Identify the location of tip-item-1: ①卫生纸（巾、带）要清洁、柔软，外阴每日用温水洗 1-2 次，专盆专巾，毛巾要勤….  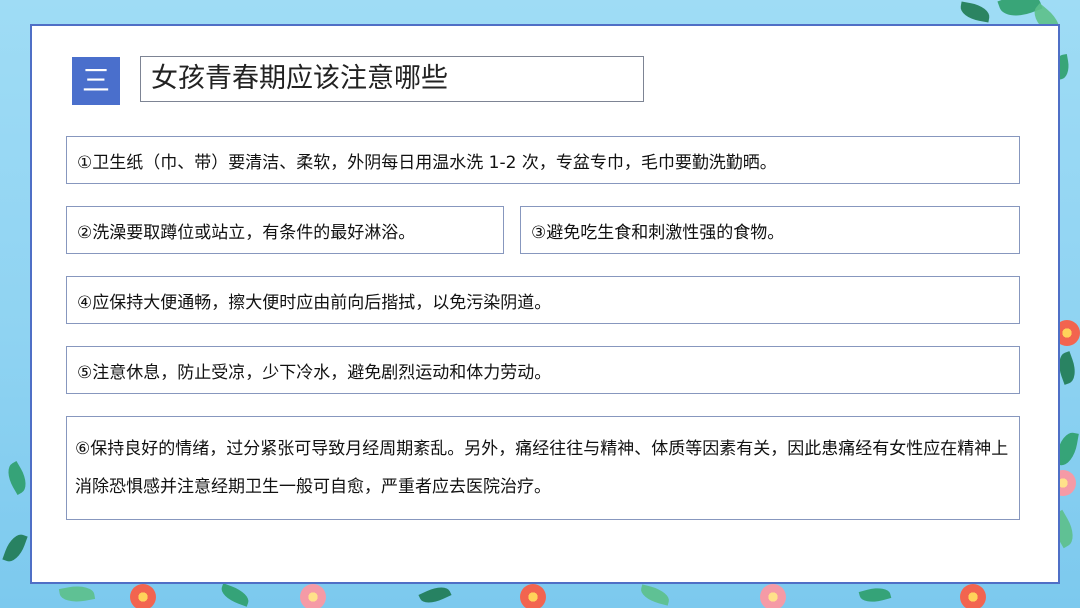
(543, 160).